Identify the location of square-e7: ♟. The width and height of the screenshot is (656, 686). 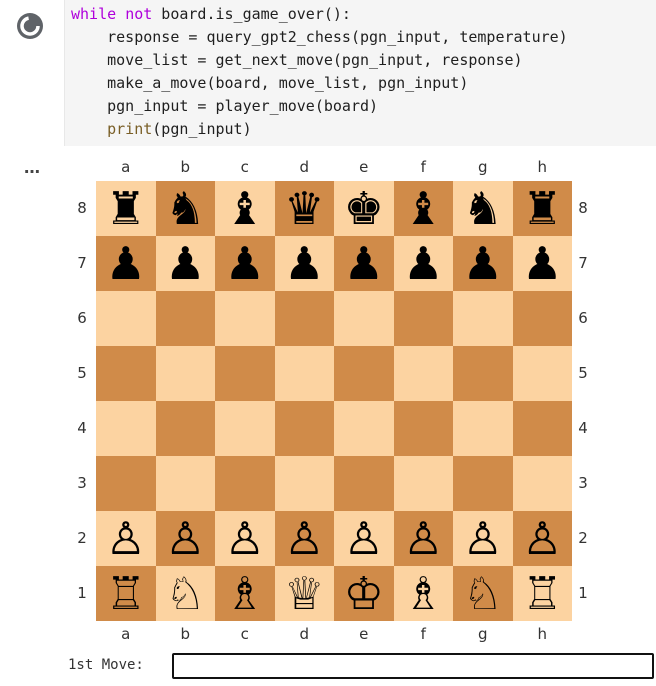
(364, 263).